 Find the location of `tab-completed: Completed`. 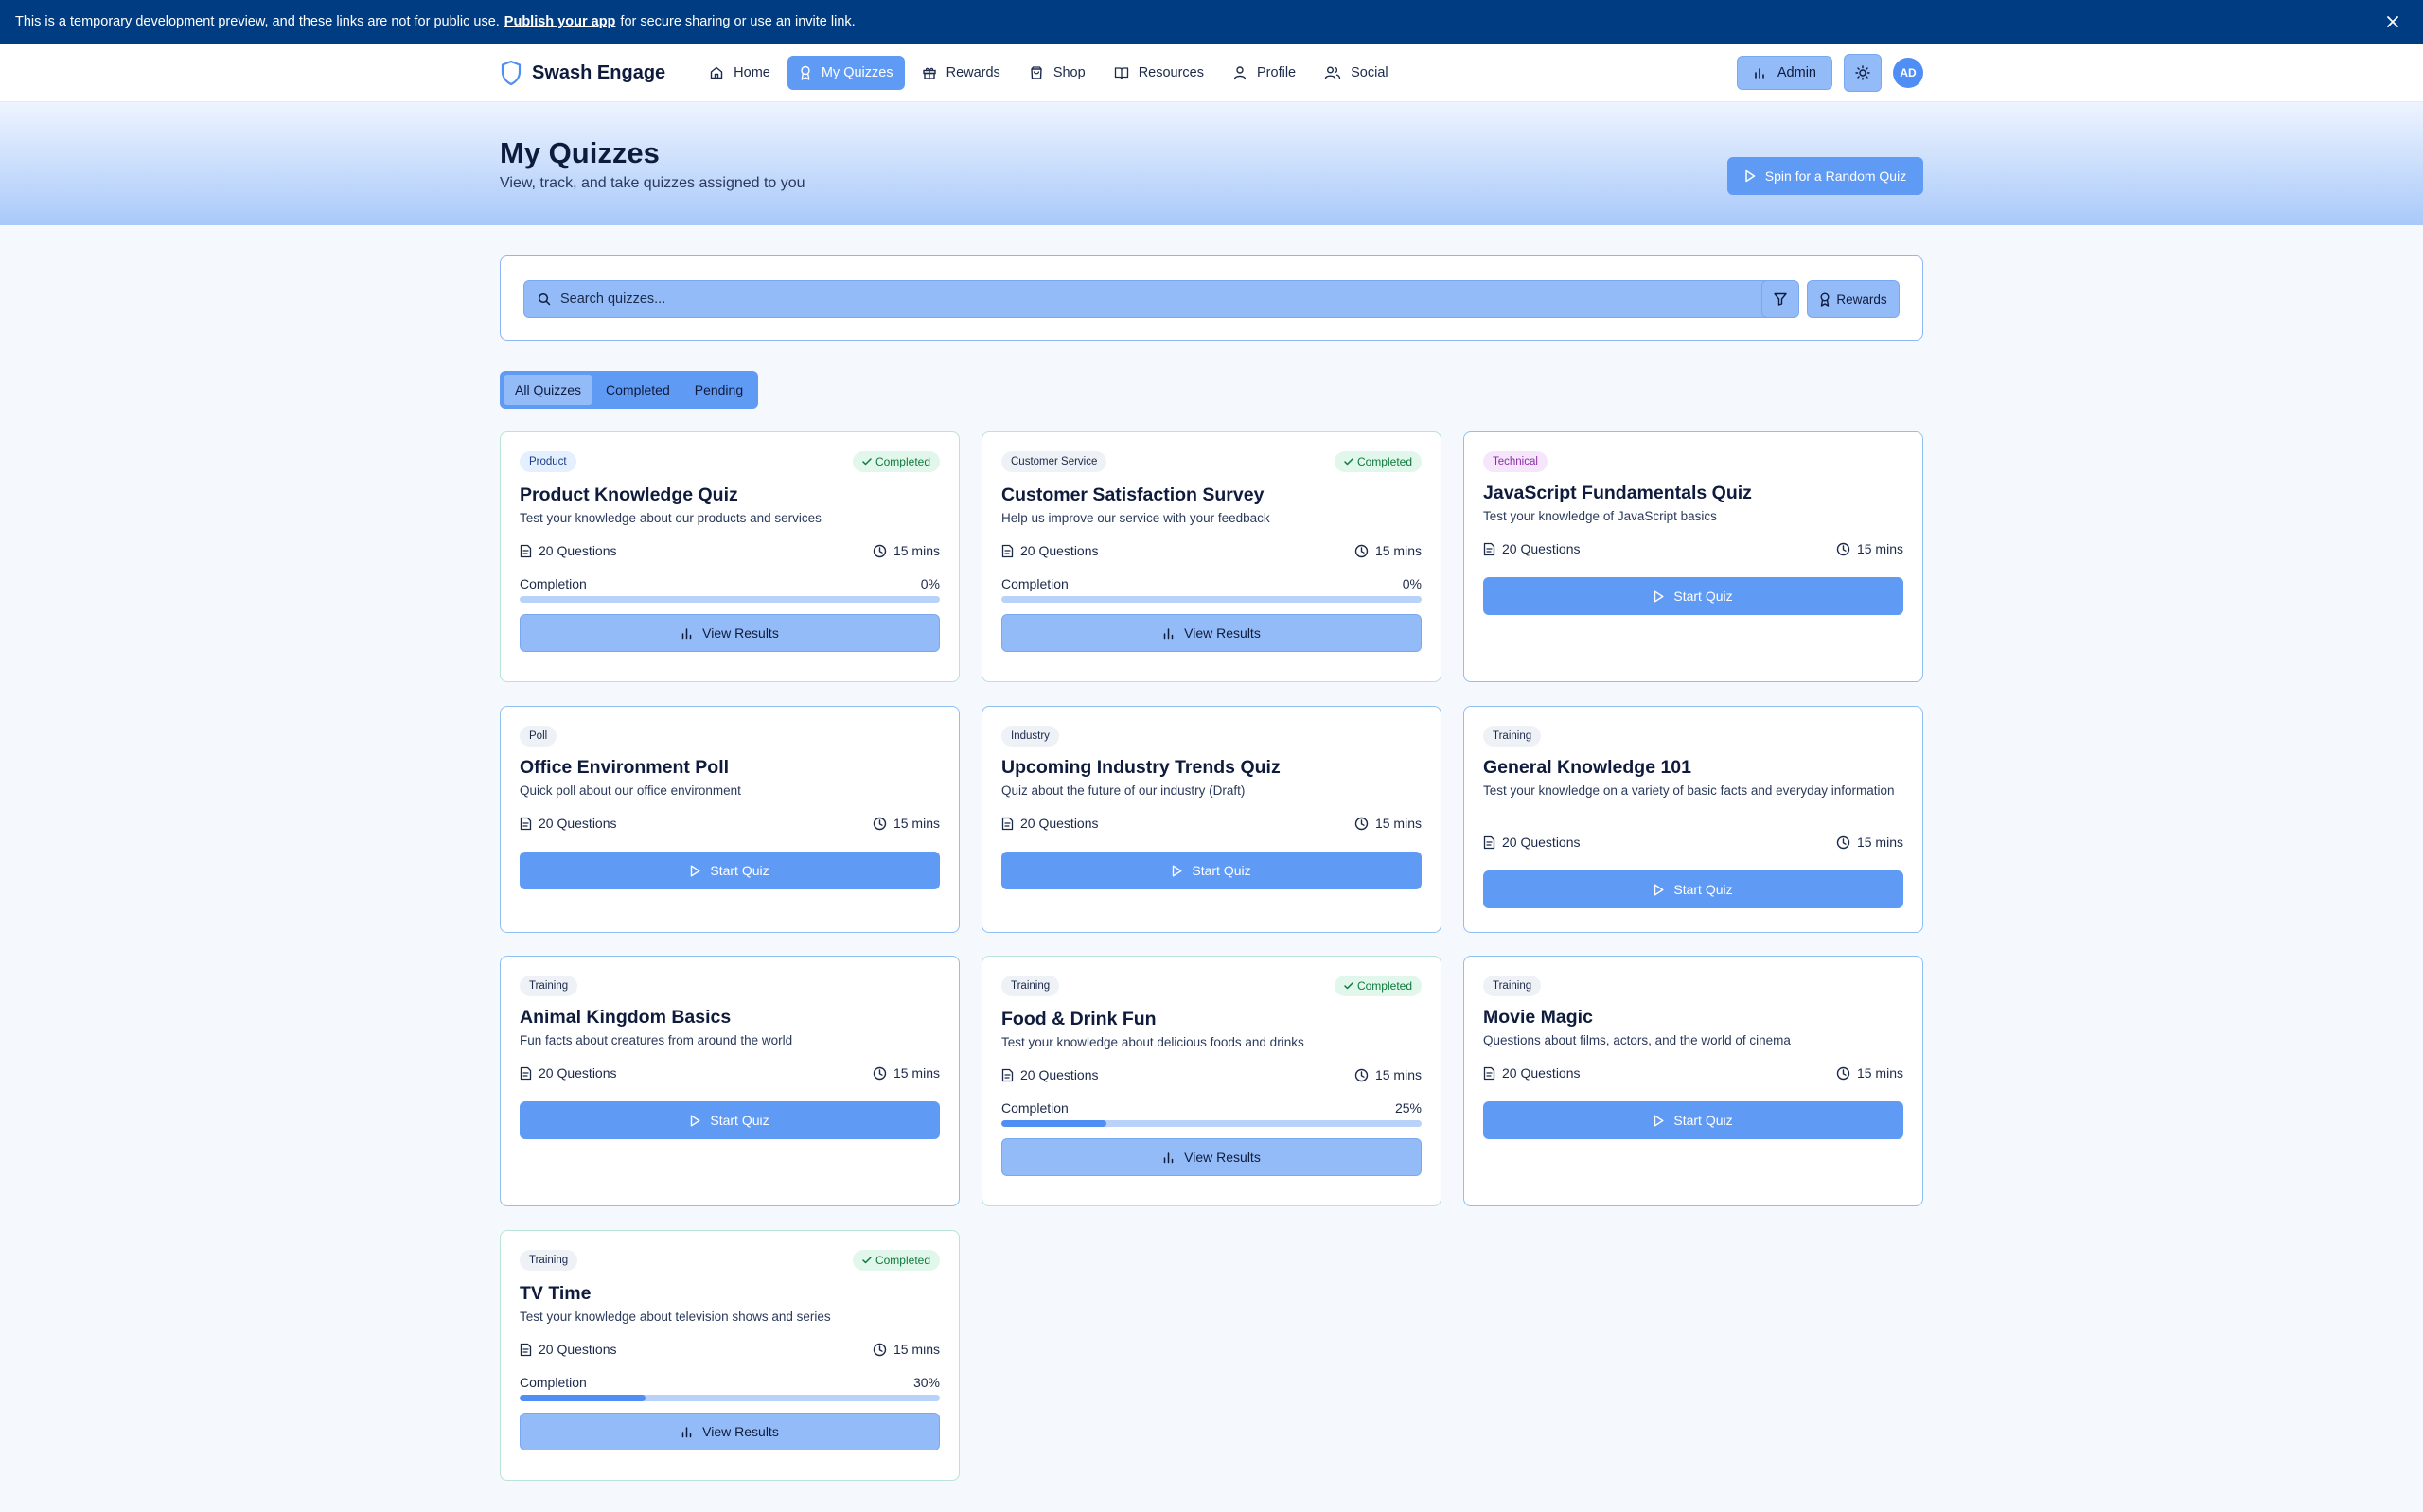

tab-completed: Completed is located at coordinates (637, 390).